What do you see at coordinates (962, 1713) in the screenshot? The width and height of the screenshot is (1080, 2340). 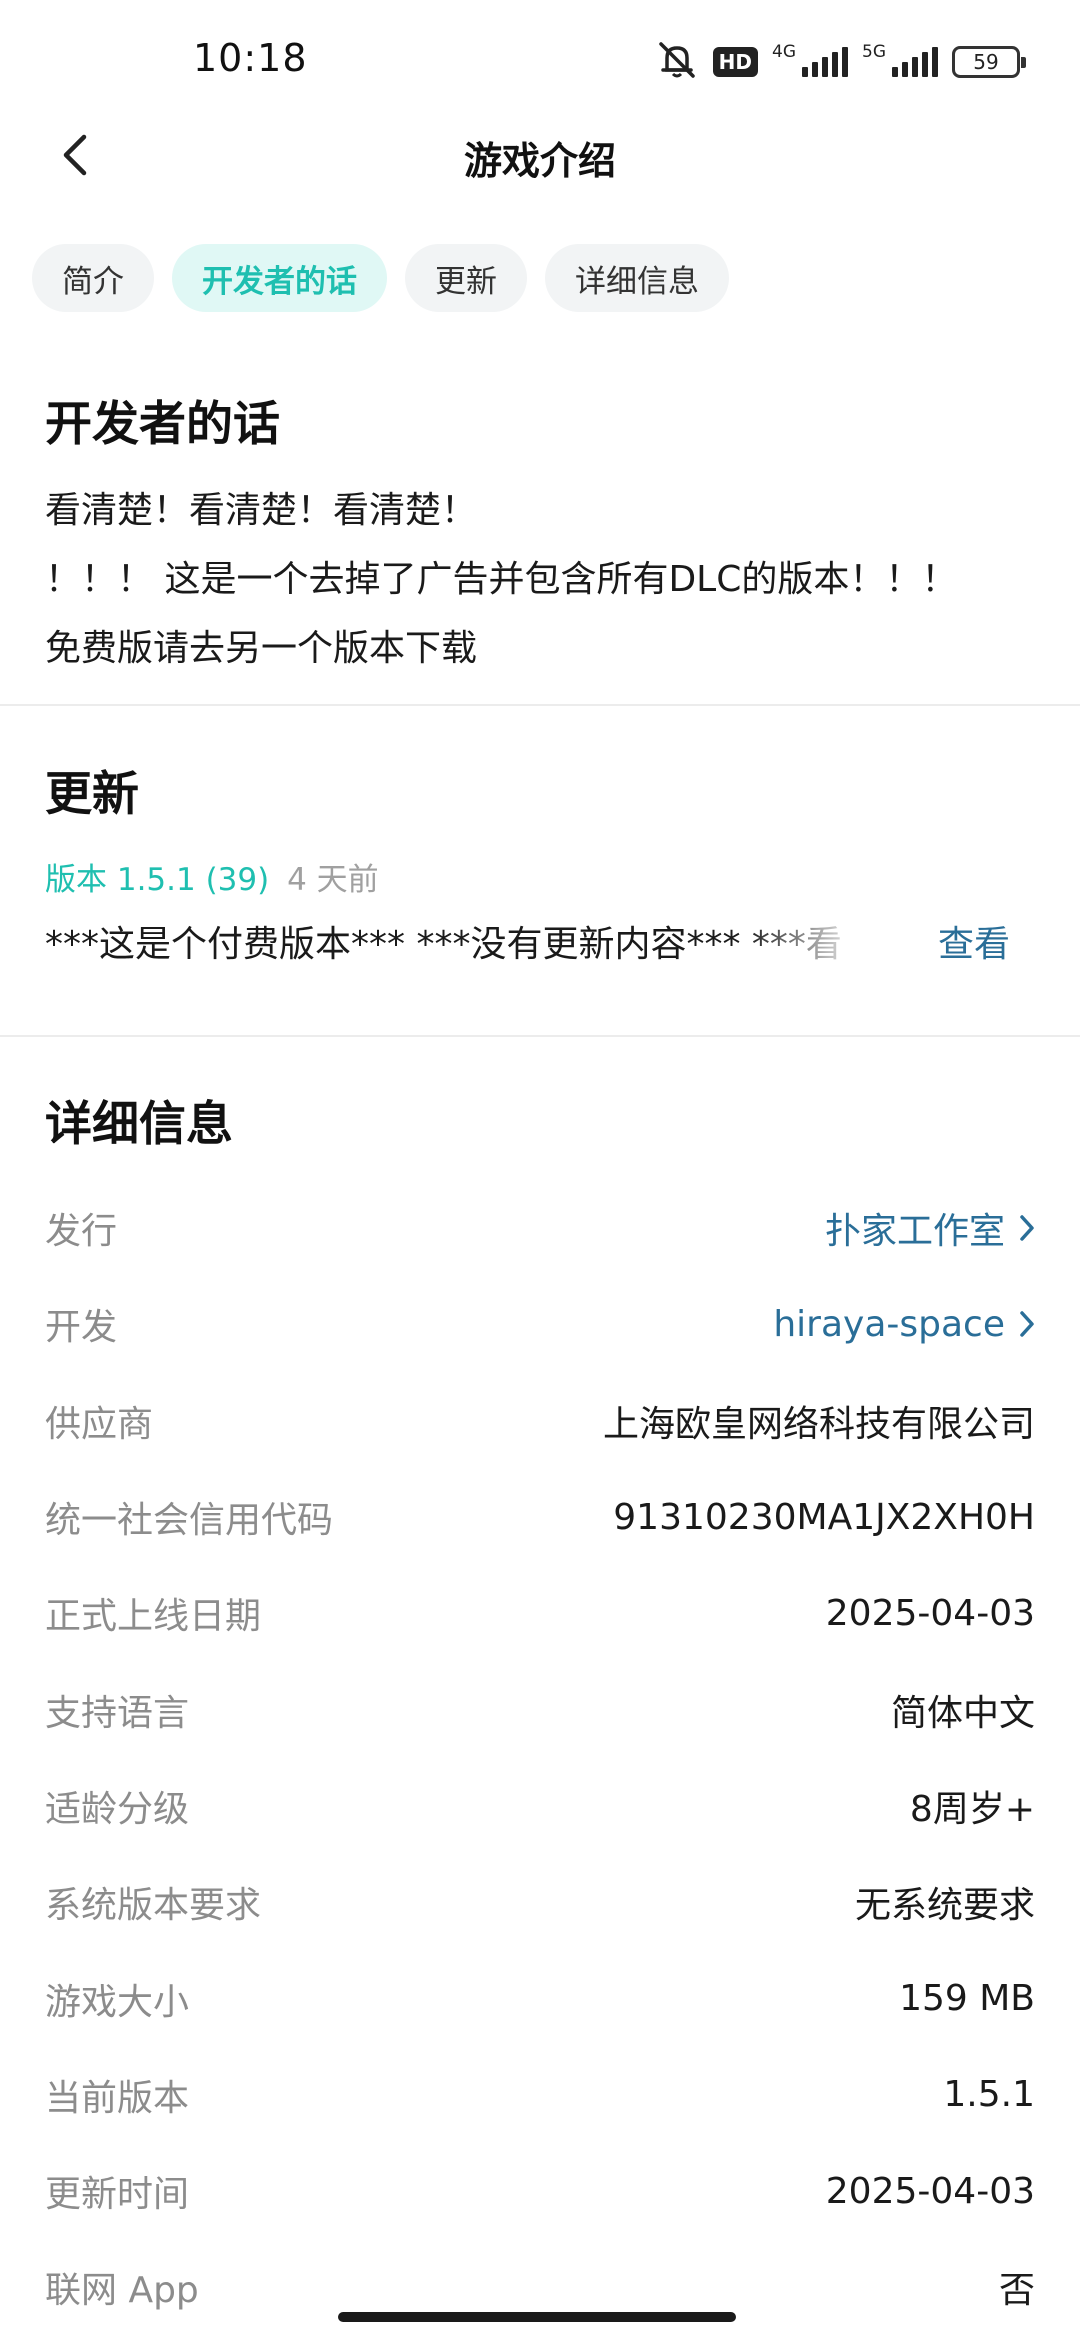 I see `detail-value: 简体中文` at bounding box center [962, 1713].